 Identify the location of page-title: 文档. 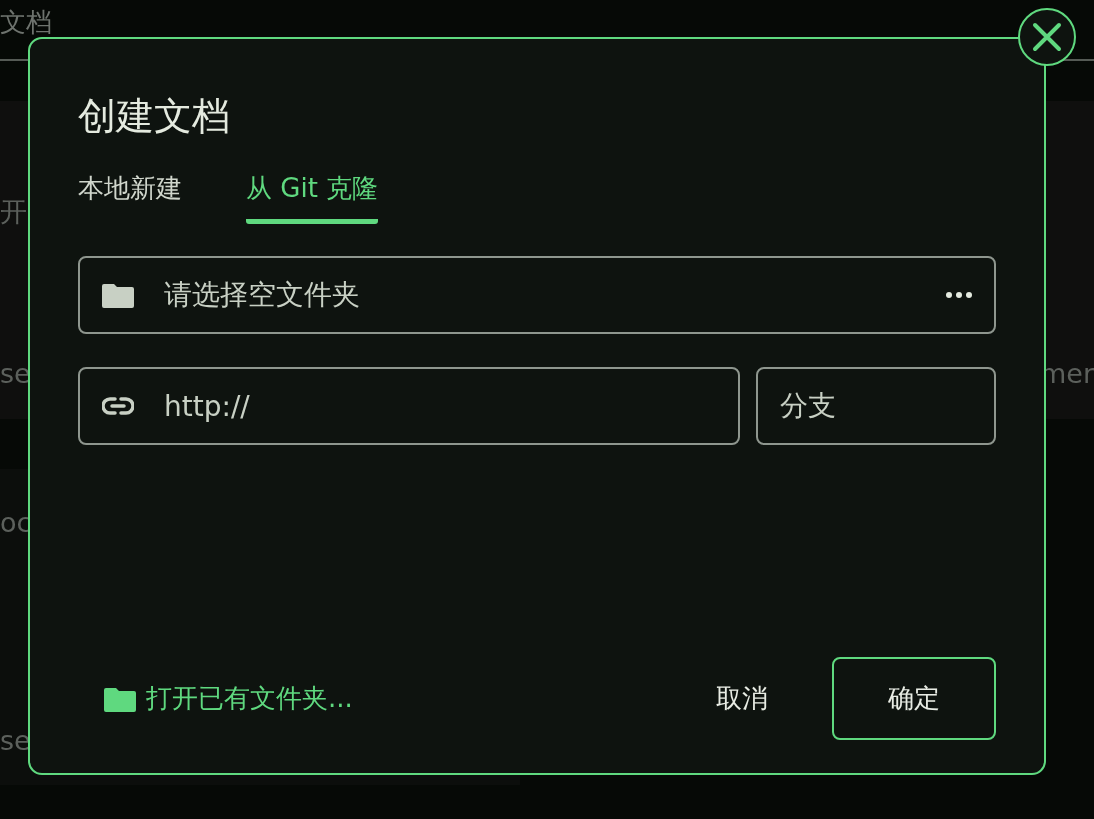
(26, 22).